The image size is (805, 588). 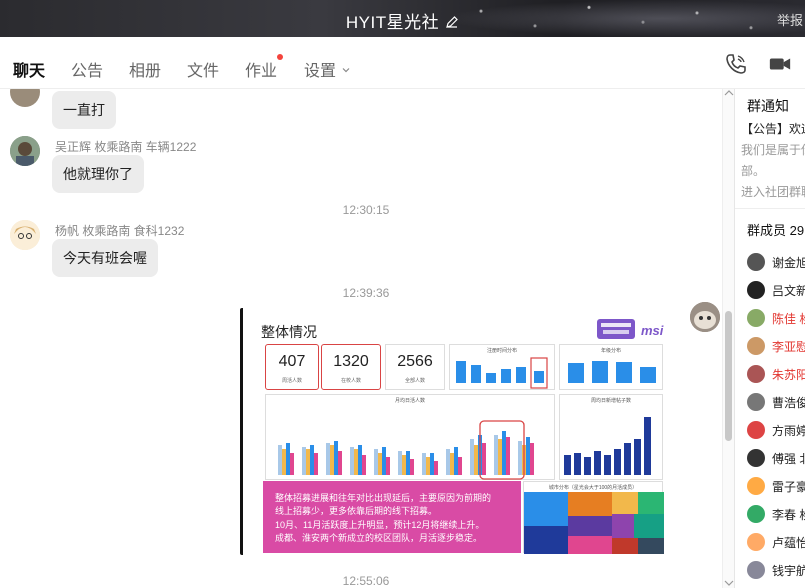 I want to click on cat-avatar-image, so click(x=705, y=317).